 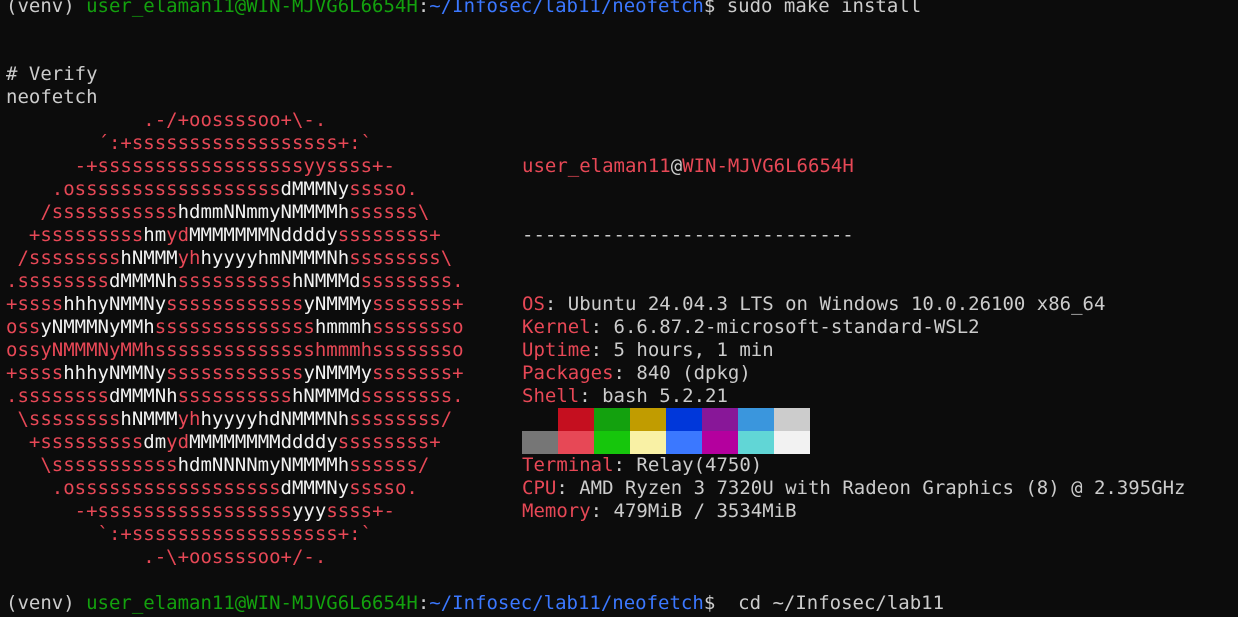 I want to click on logo-segment: ssssss\, so click(x=389, y=212).